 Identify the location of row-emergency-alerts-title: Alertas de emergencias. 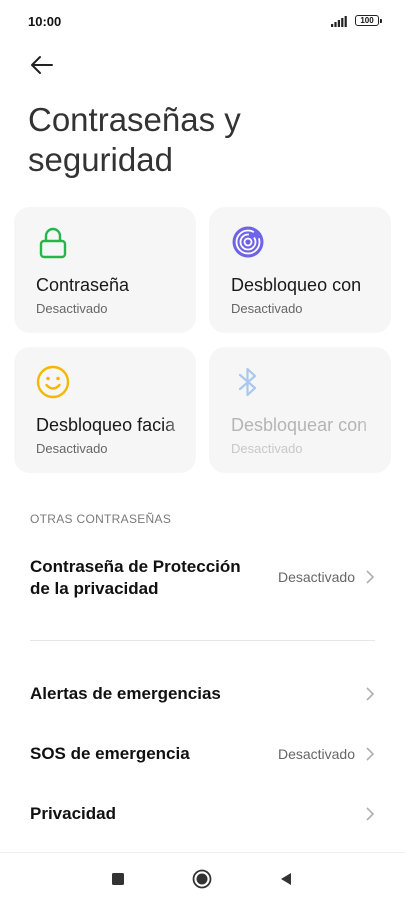
(125, 693).